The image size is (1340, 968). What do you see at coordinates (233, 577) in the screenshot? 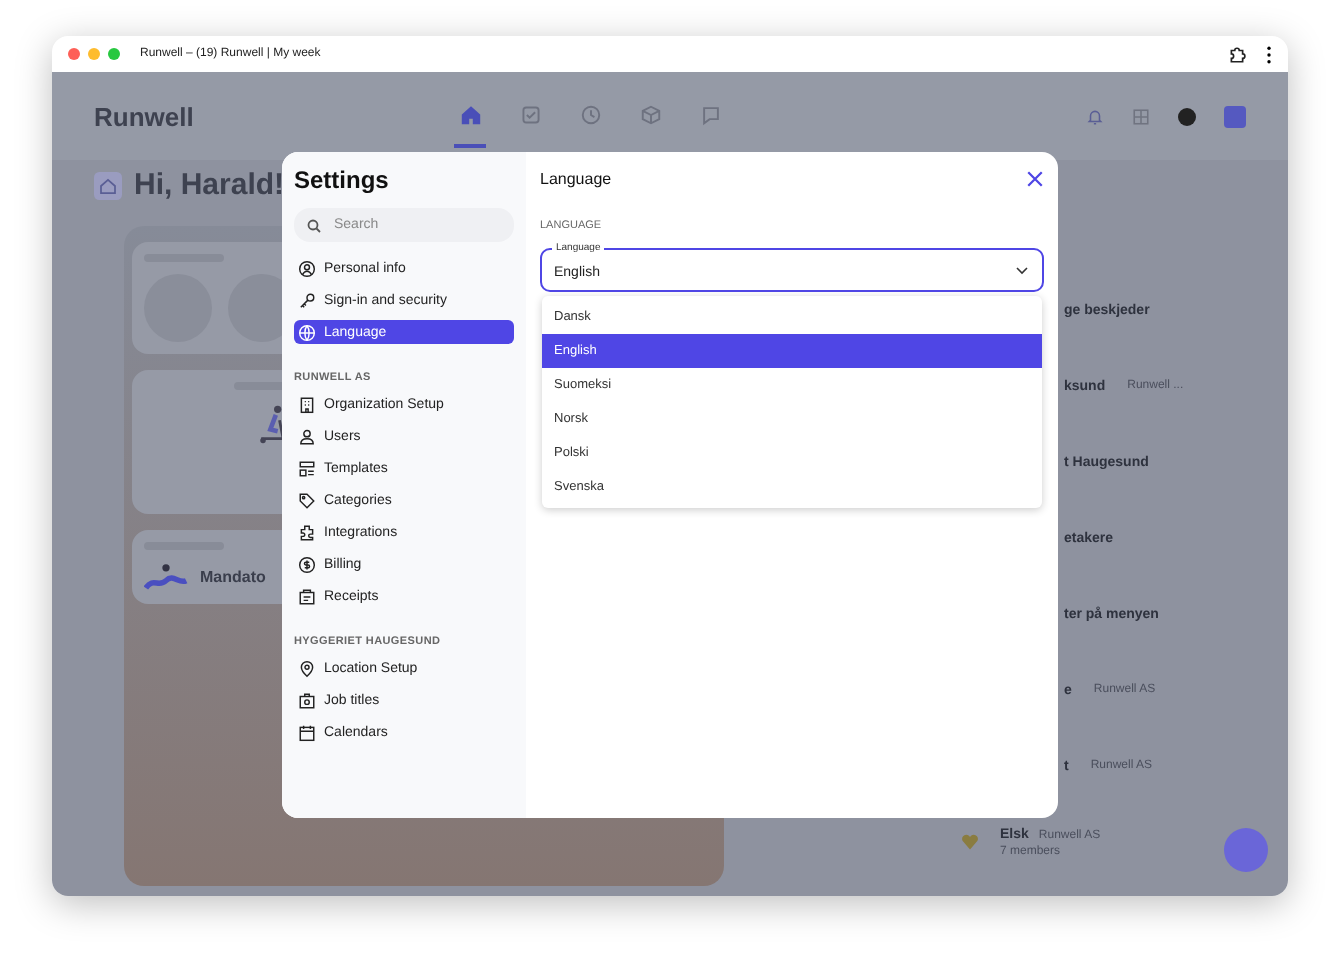
I see `message-heading: Mandato` at bounding box center [233, 577].